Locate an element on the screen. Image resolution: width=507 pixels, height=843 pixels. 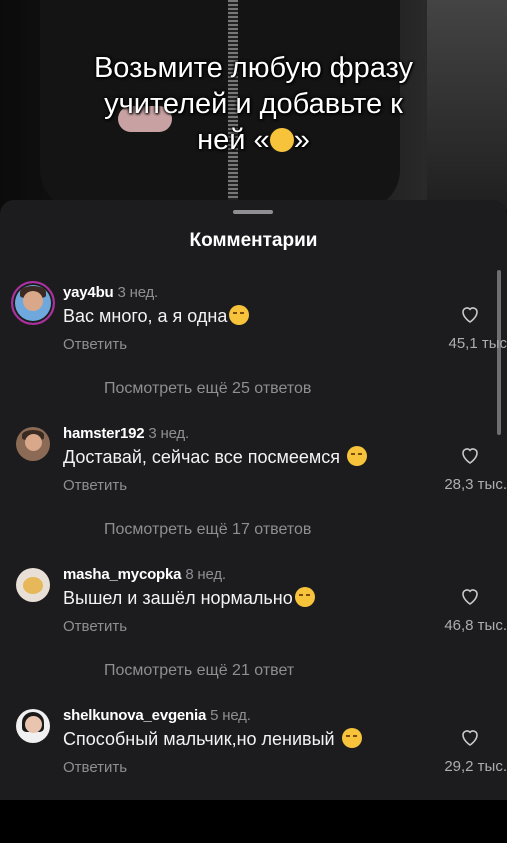
comment-text: Доставай, сейчас все посмеемся is located at coordinates (215, 457).